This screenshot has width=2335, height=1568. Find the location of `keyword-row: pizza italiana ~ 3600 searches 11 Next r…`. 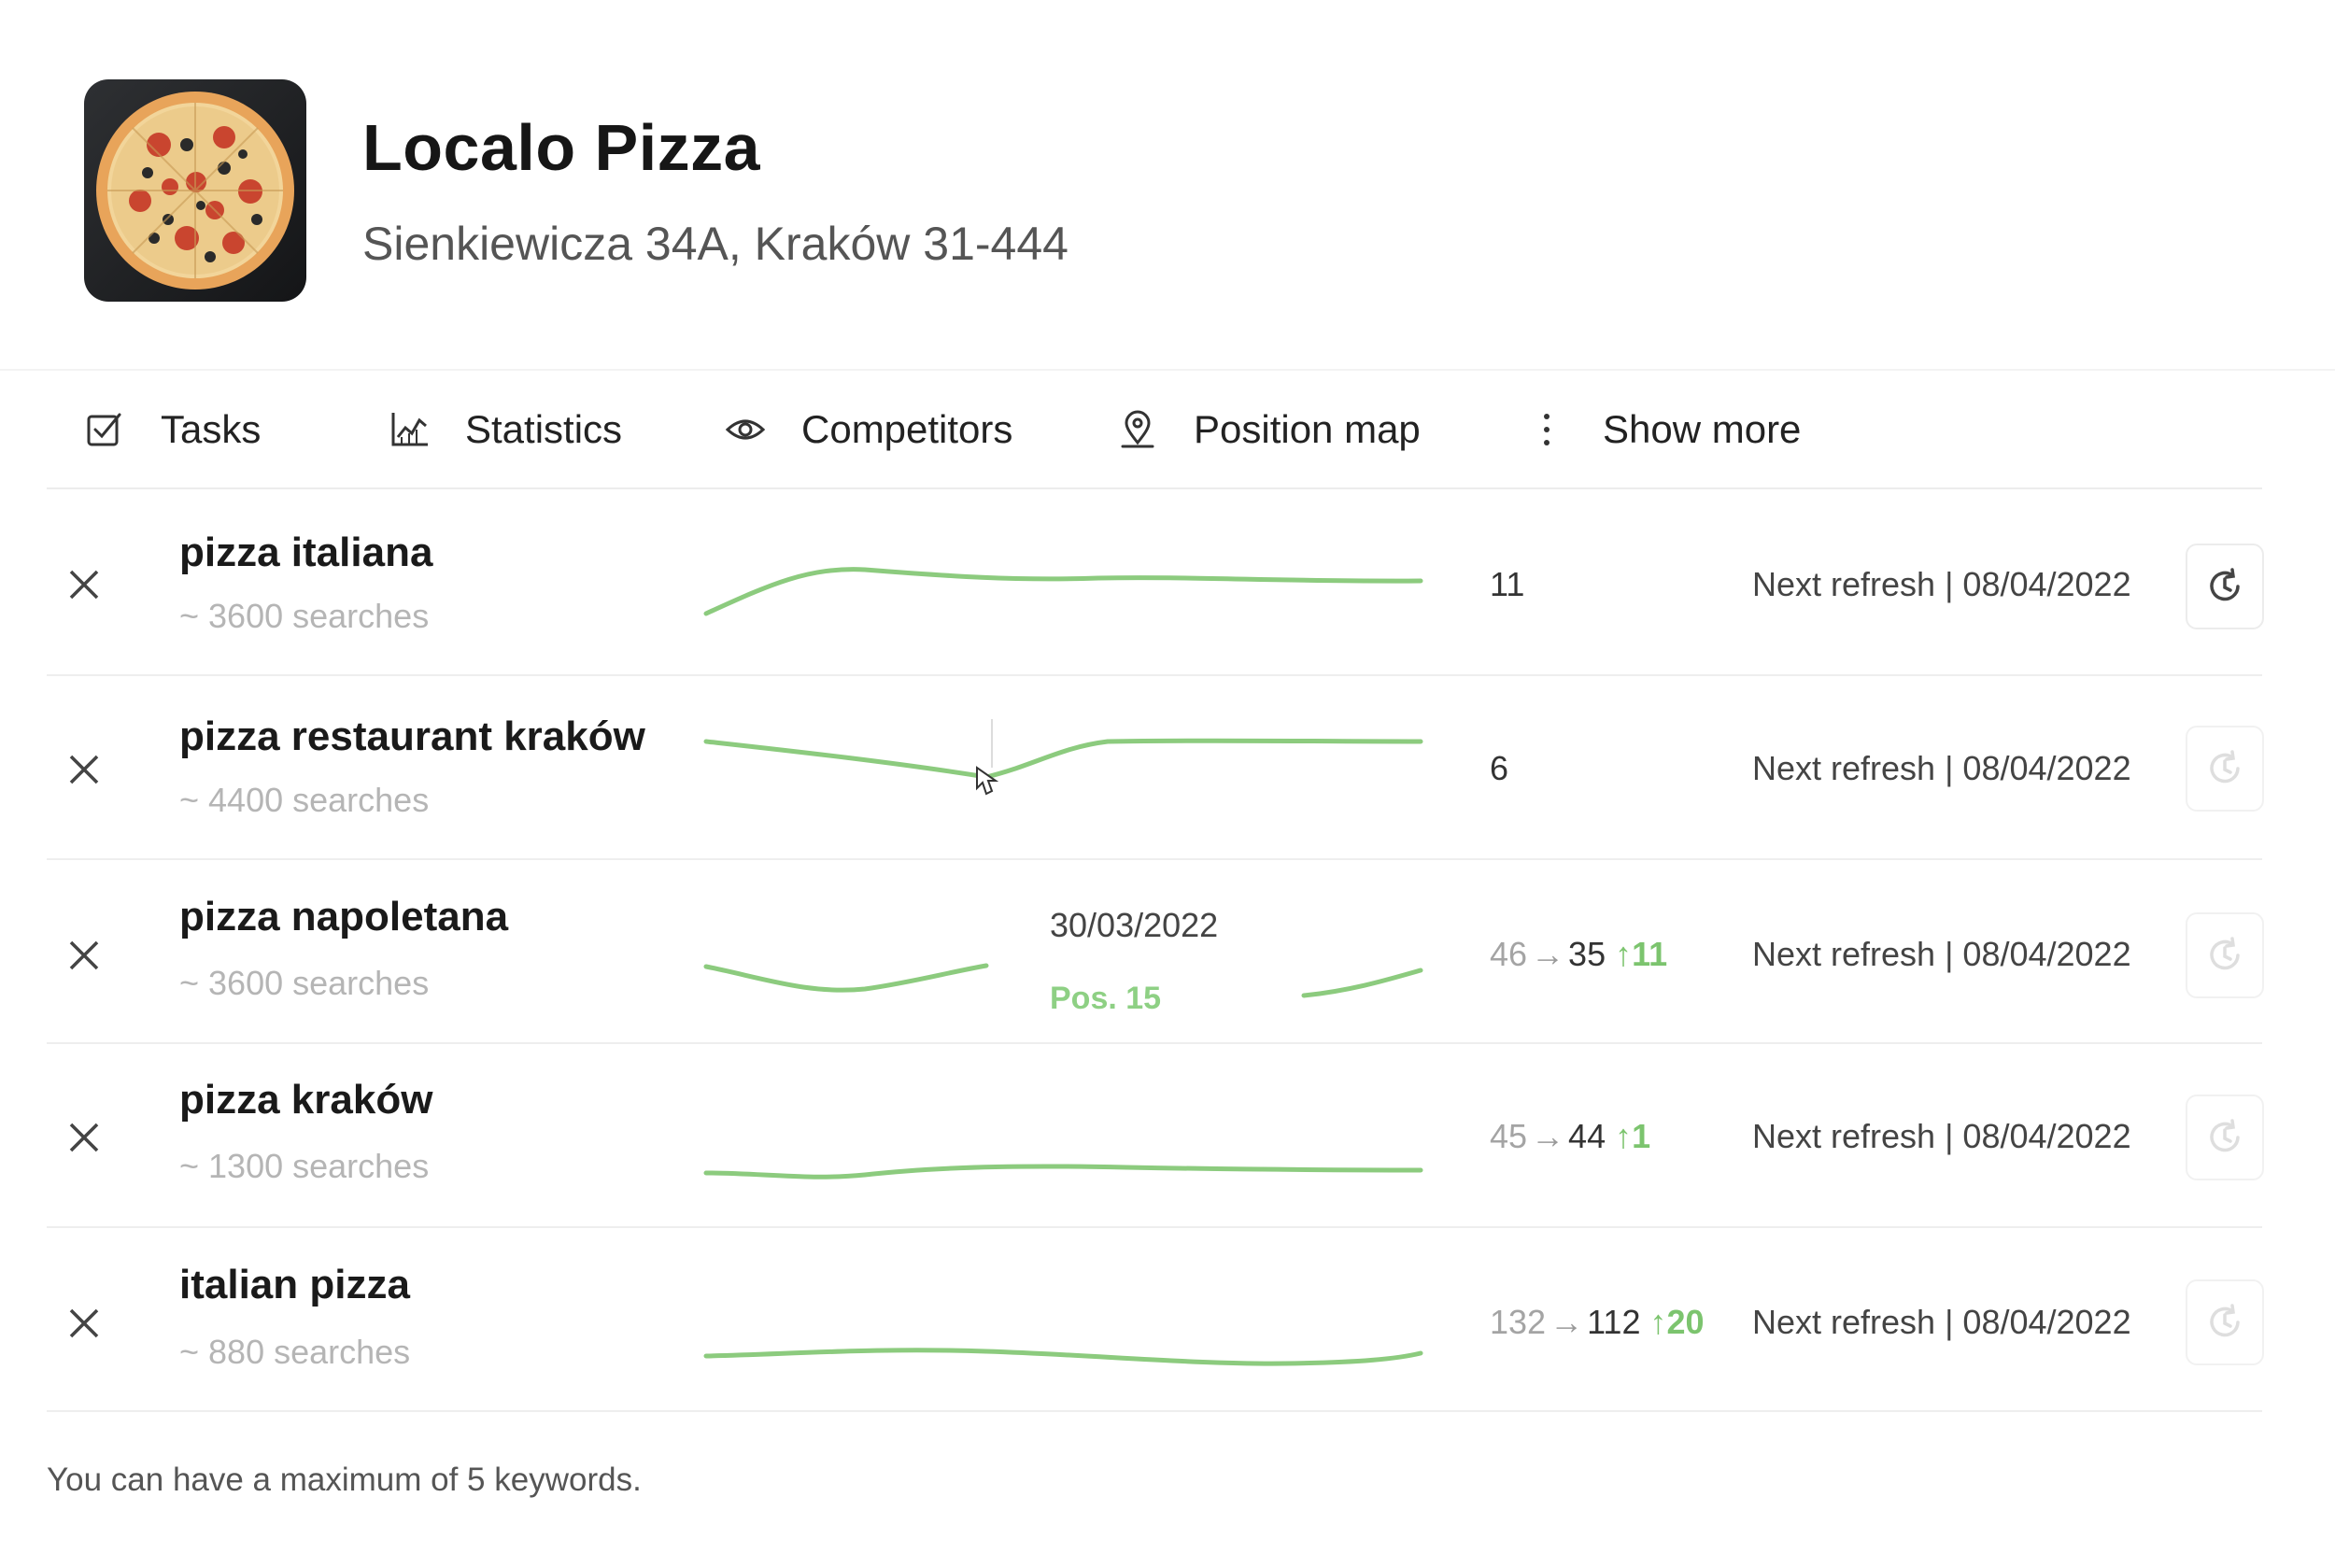

keyword-row: pizza italiana ~ 3600 searches 11 Next r… is located at coordinates (1167, 584).